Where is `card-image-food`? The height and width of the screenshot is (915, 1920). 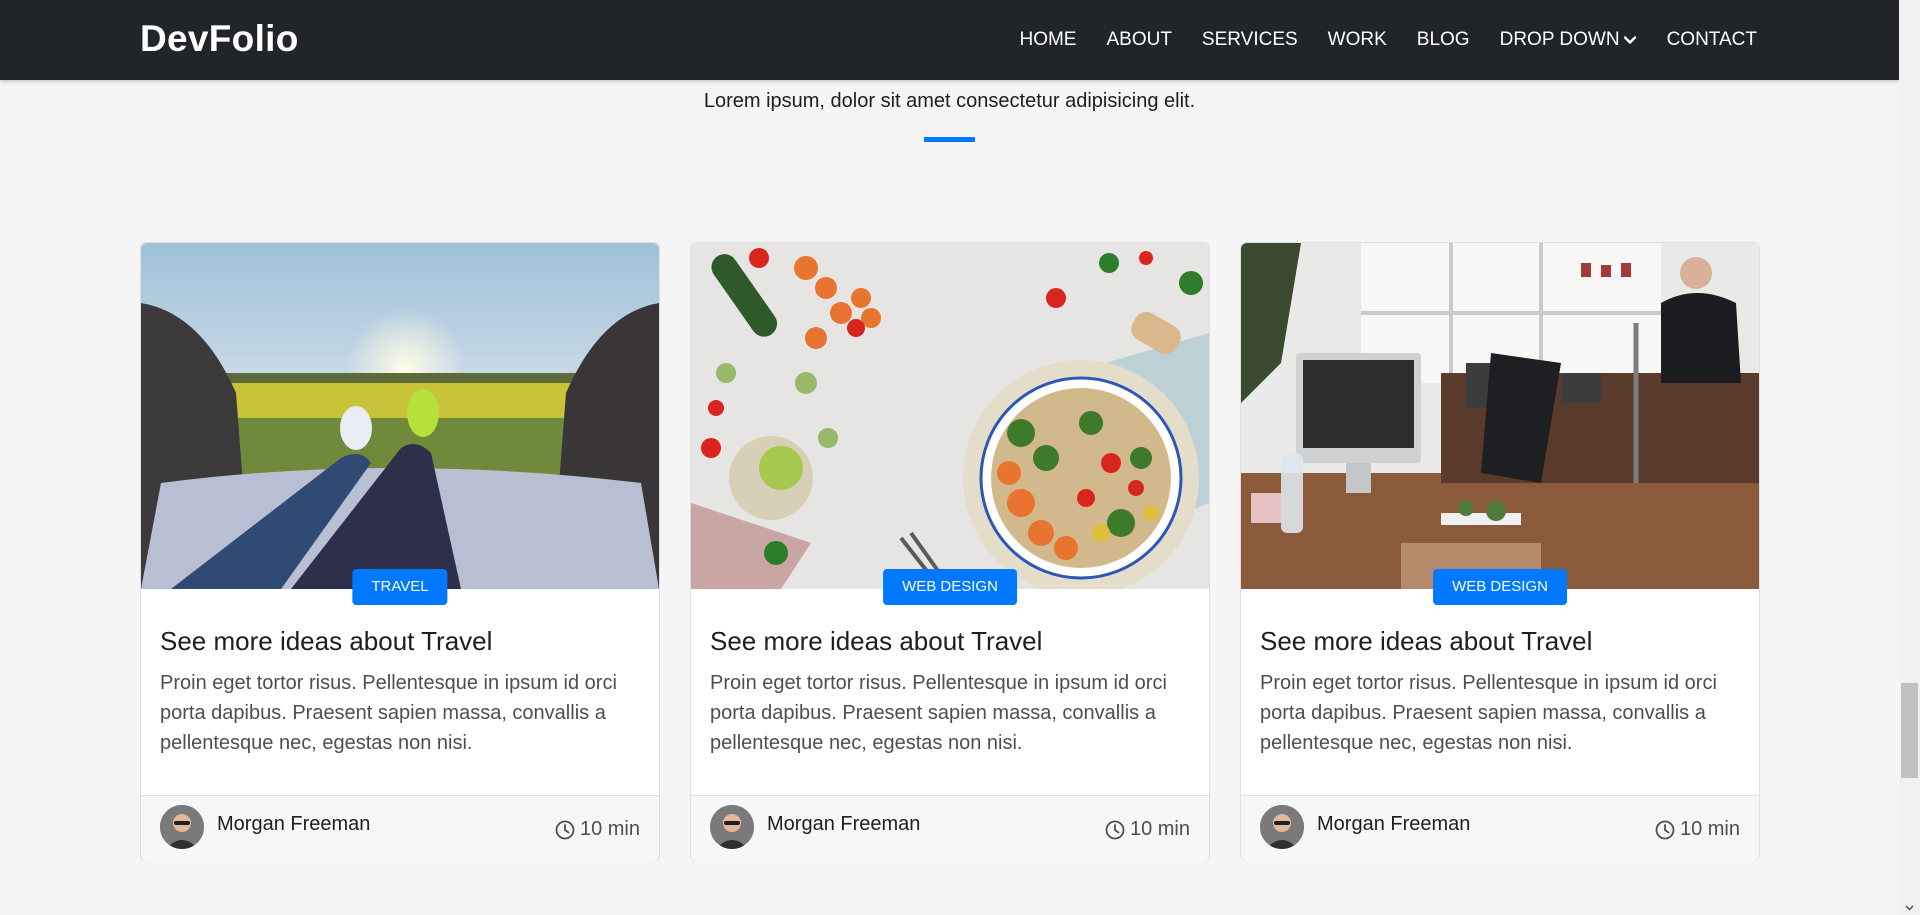 card-image-food is located at coordinates (950, 416).